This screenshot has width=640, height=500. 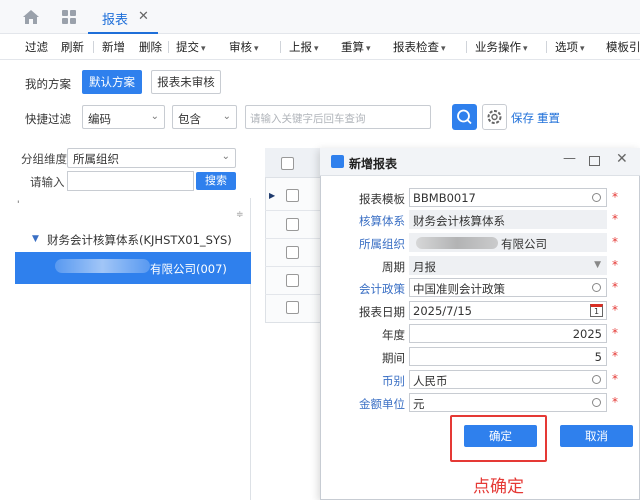 What do you see at coordinates (508, 197) in the screenshot?
I see `template-field: BBMB0017` at bounding box center [508, 197].